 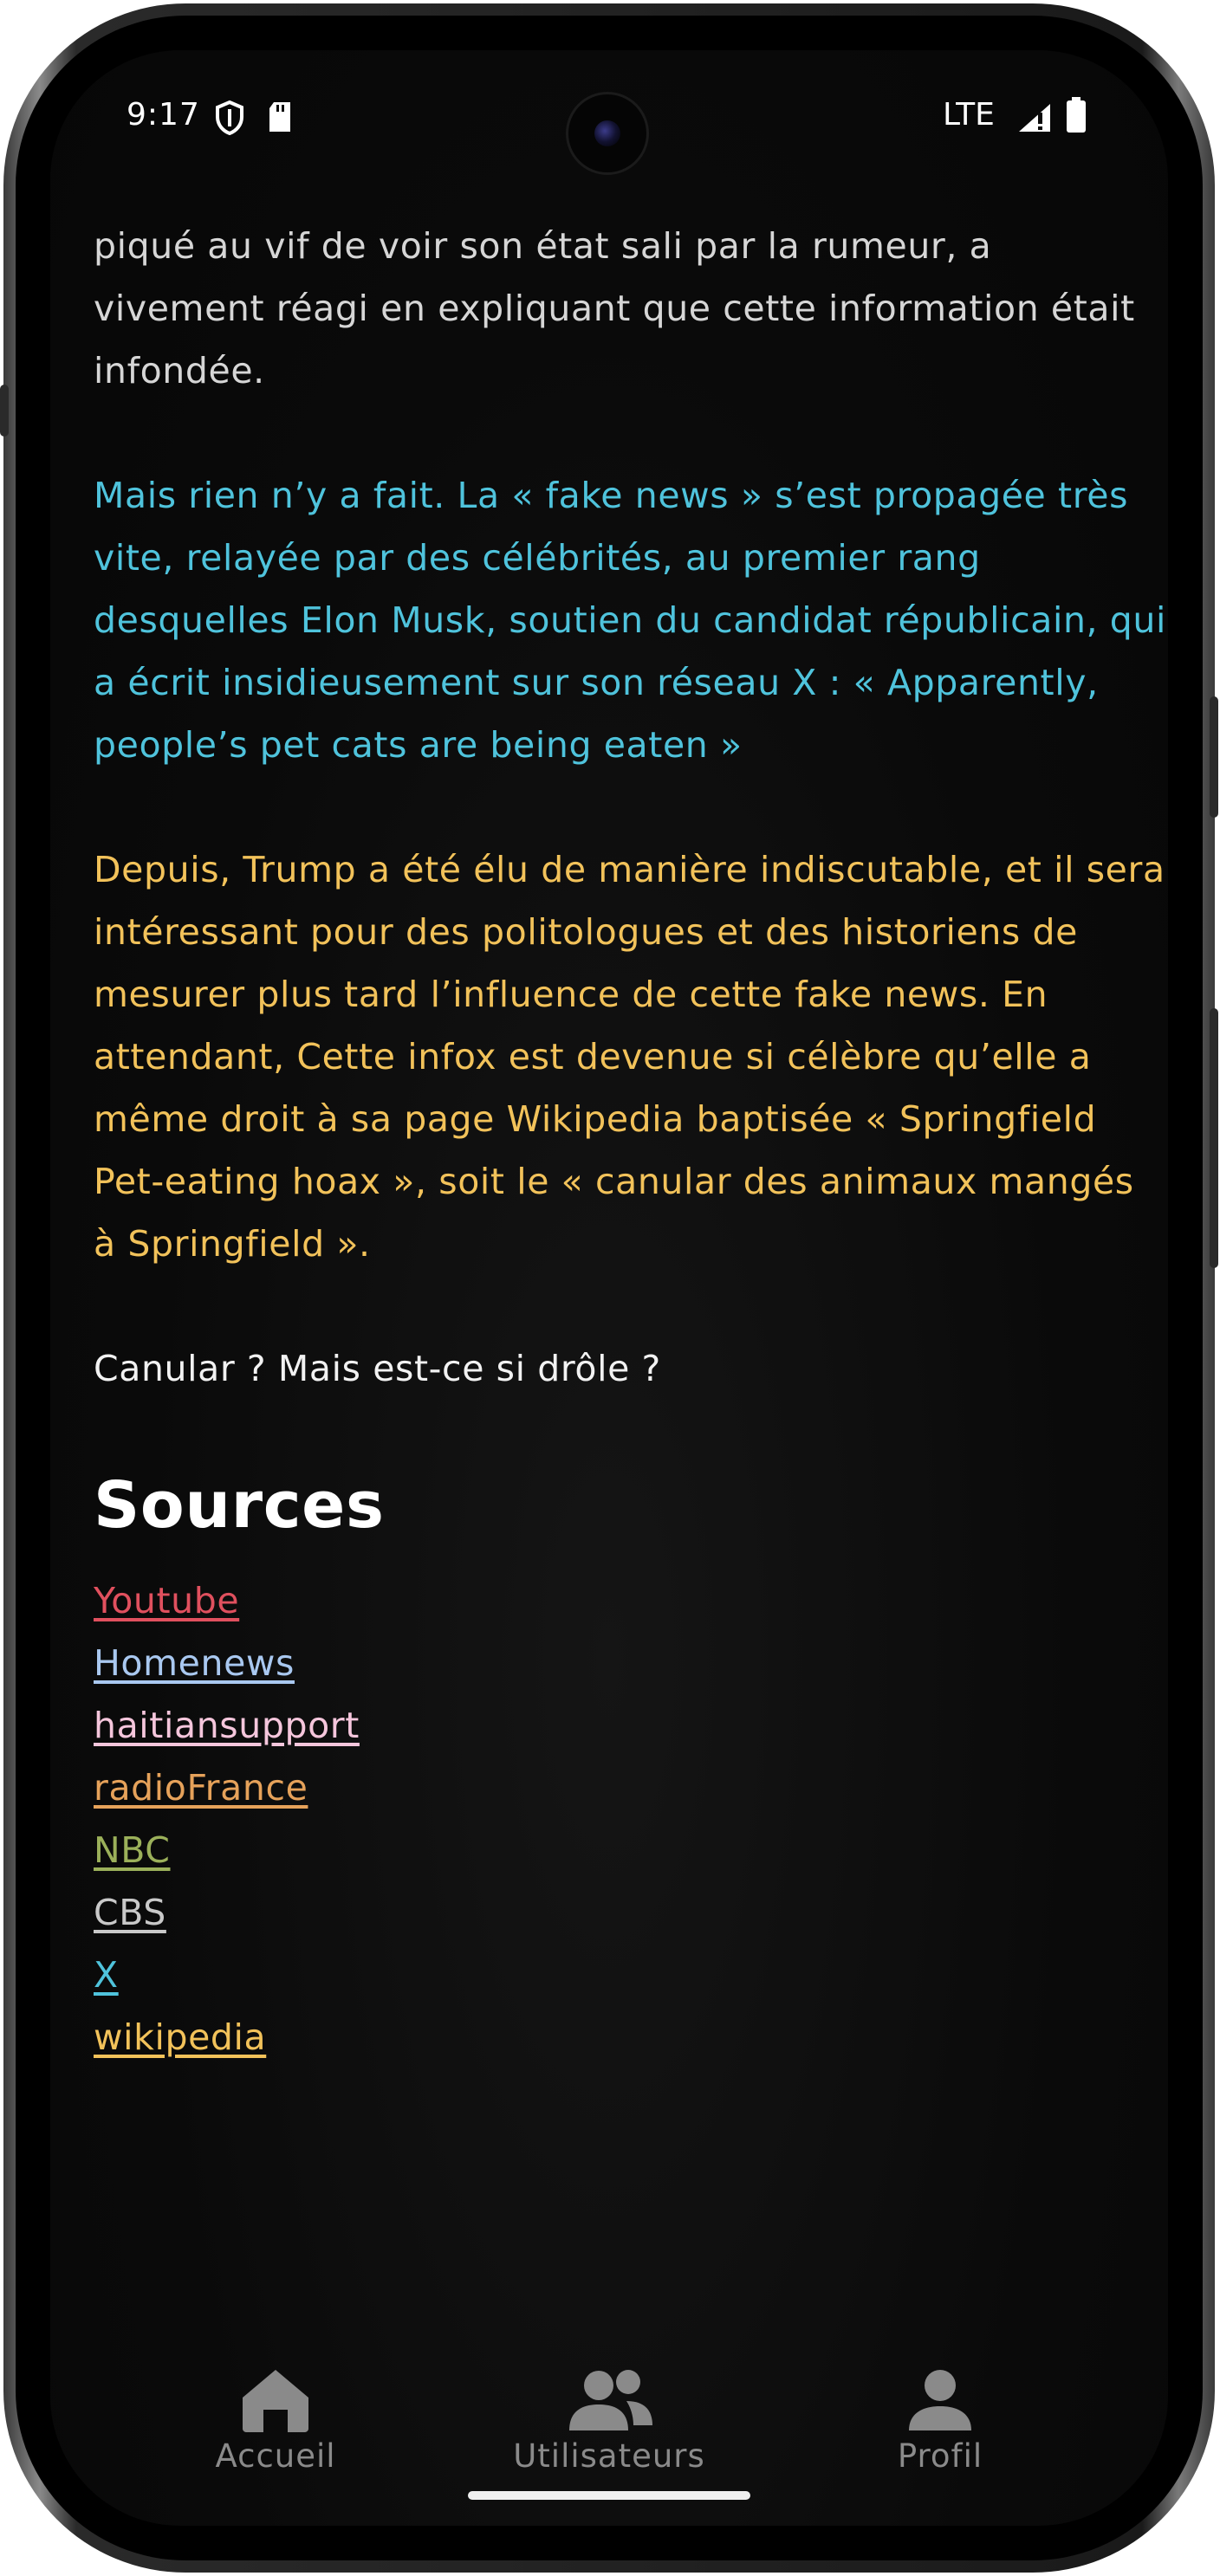 What do you see at coordinates (631, 1975) in the screenshot?
I see `source-link-x: X` at bounding box center [631, 1975].